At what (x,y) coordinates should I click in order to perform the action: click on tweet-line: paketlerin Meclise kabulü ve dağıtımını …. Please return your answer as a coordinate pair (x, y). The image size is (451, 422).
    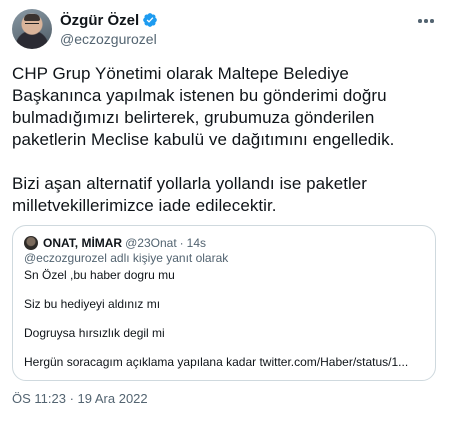
    Looking at the image, I should click on (203, 139).